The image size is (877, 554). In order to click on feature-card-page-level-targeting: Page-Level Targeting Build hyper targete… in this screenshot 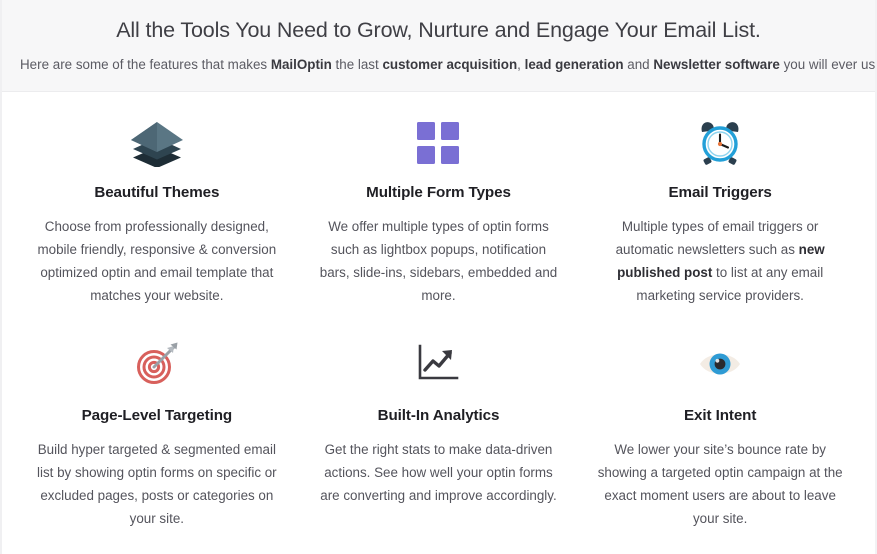, I will do `click(157, 434)`.